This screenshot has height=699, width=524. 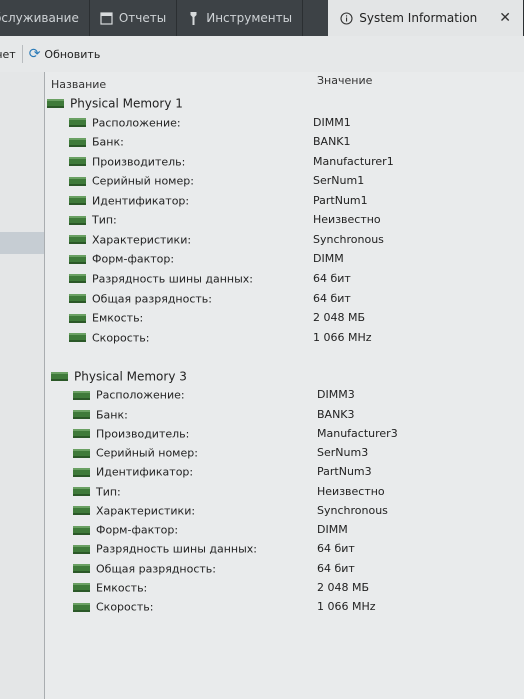 I want to click on table-row: Идентификатор: PartNum3, so click(x=298, y=474).